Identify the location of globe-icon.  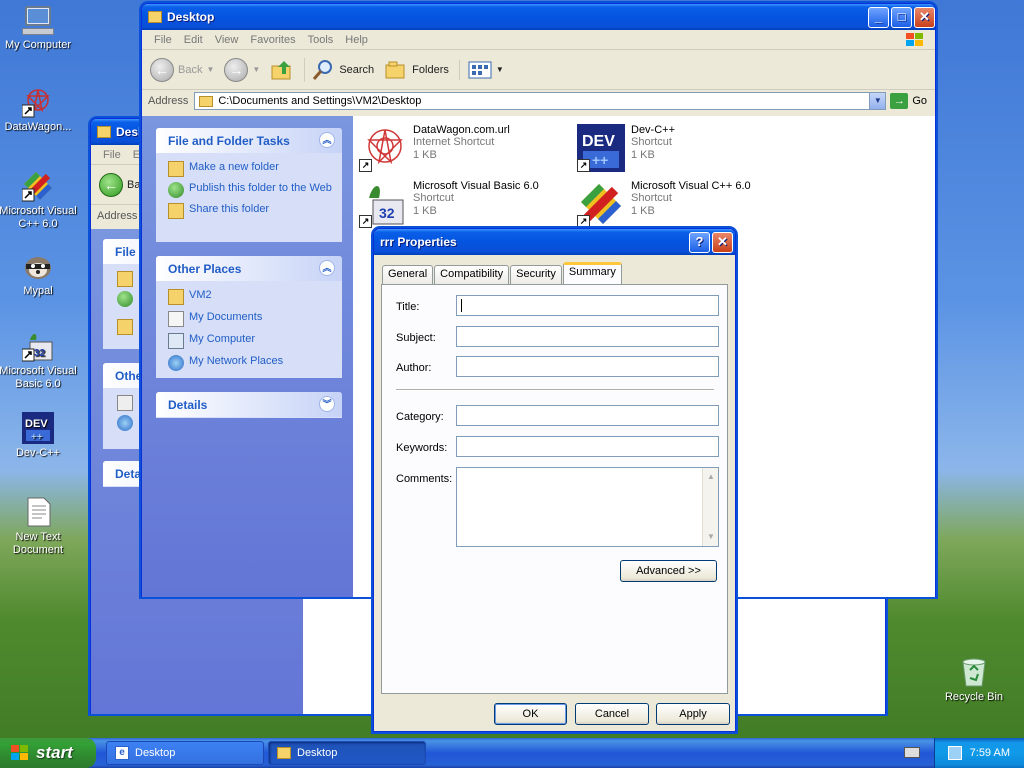
(125, 299).